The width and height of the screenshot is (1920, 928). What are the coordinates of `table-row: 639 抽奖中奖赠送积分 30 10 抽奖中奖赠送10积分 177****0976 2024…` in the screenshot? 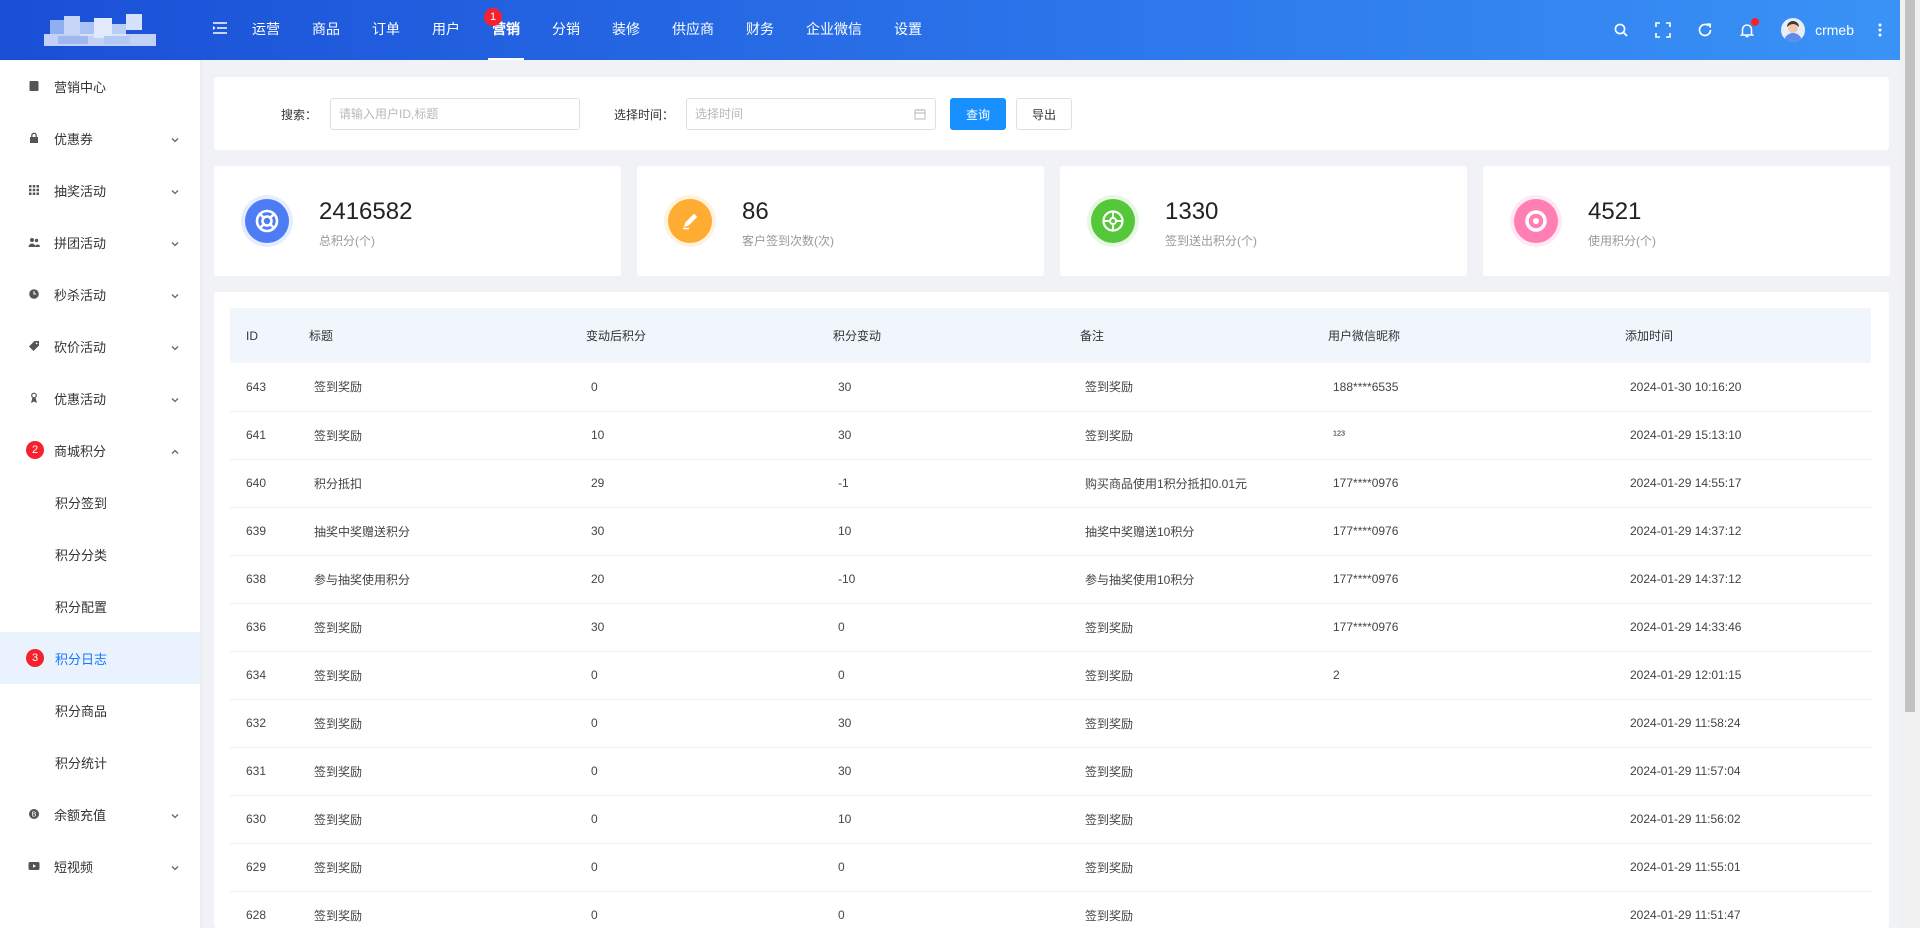 It's located at (1050, 531).